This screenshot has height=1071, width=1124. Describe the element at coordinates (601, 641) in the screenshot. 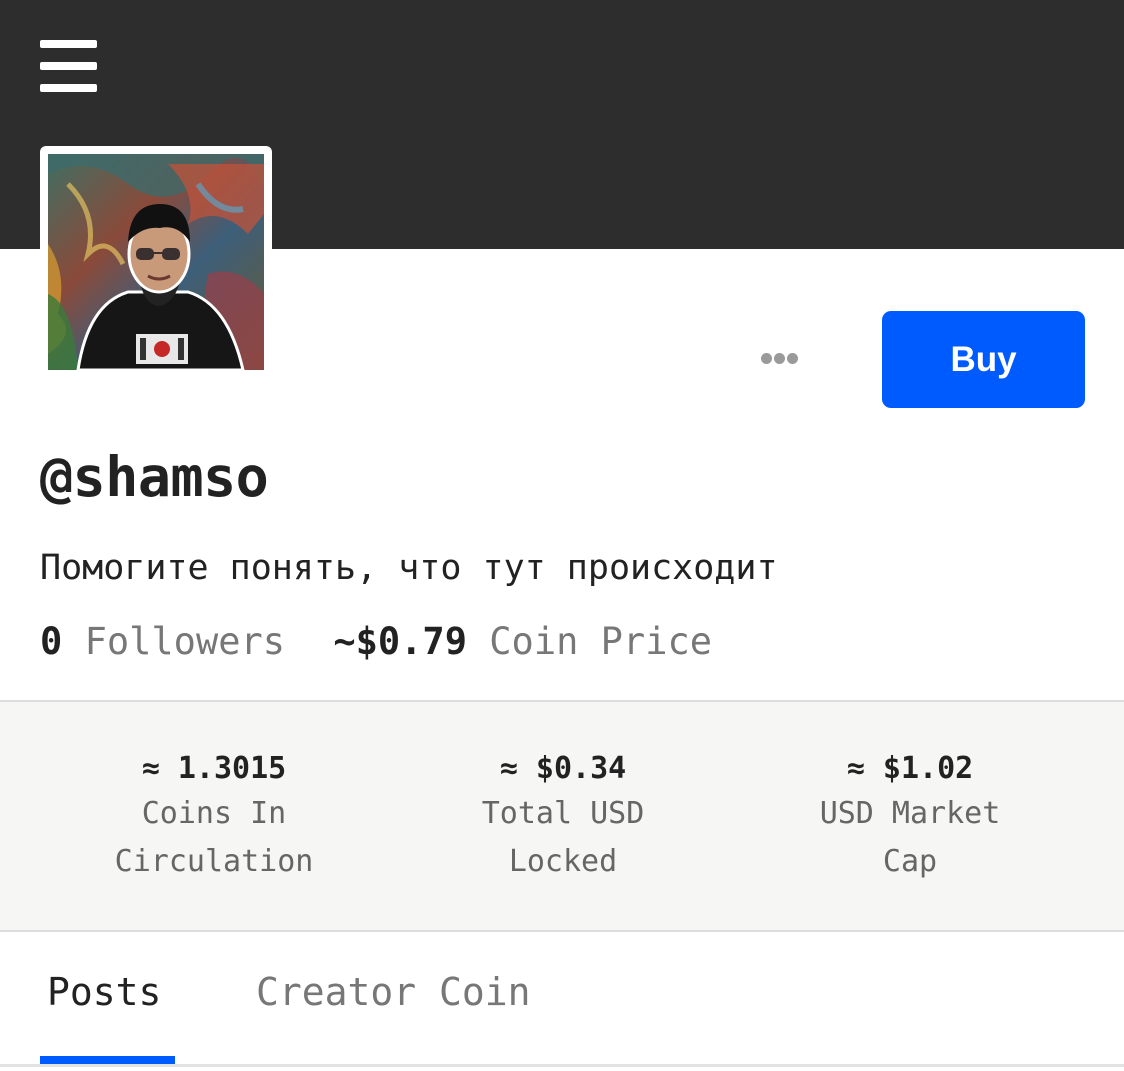

I see `coin-price-label: Coin Price` at that location.